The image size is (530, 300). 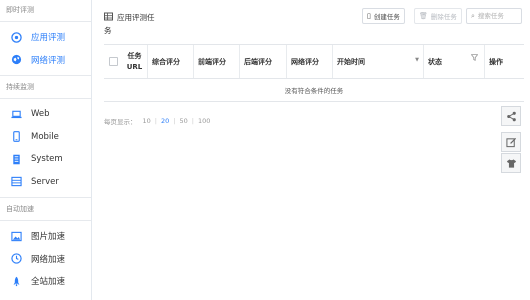 I want to click on page-title: 应用评测任 务, so click(x=134, y=24).